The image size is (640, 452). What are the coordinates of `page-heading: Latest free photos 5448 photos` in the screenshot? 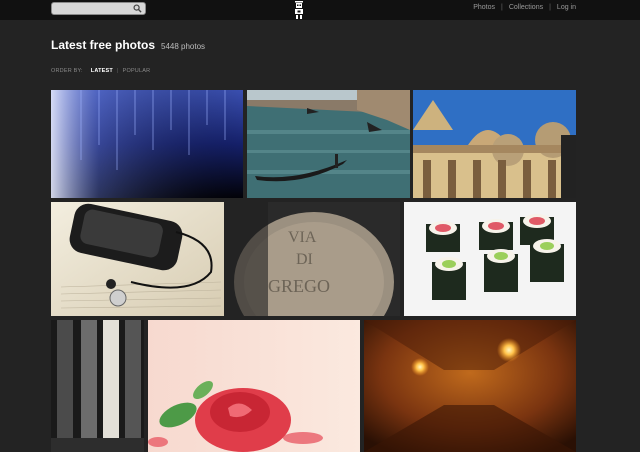 It's located at (128, 45).